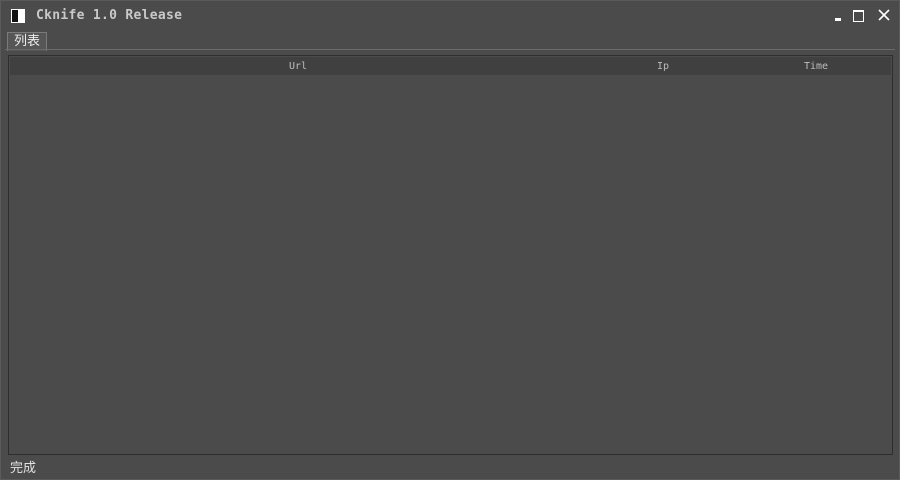 The height and width of the screenshot is (480, 900). Describe the element at coordinates (450, 49) in the screenshot. I see `tab-divider` at that location.